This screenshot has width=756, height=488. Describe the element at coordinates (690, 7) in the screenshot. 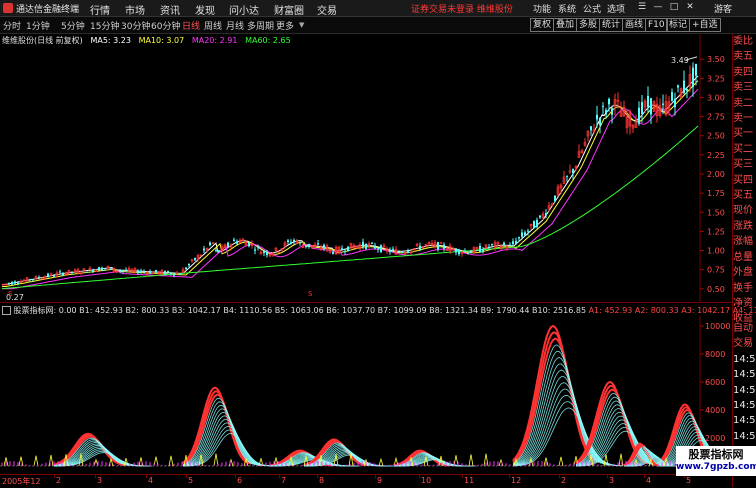

I see `close-icon: ✕` at that location.